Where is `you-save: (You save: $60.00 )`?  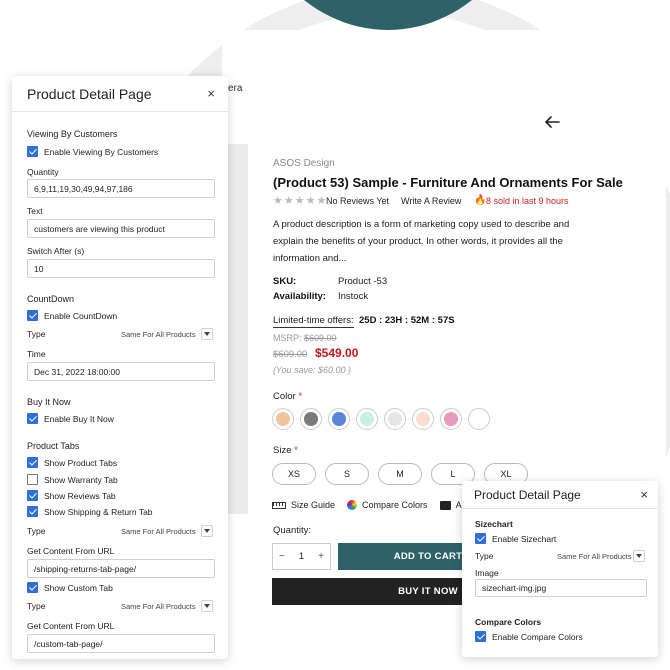 you-save: (You save: $60.00 ) is located at coordinates (312, 370).